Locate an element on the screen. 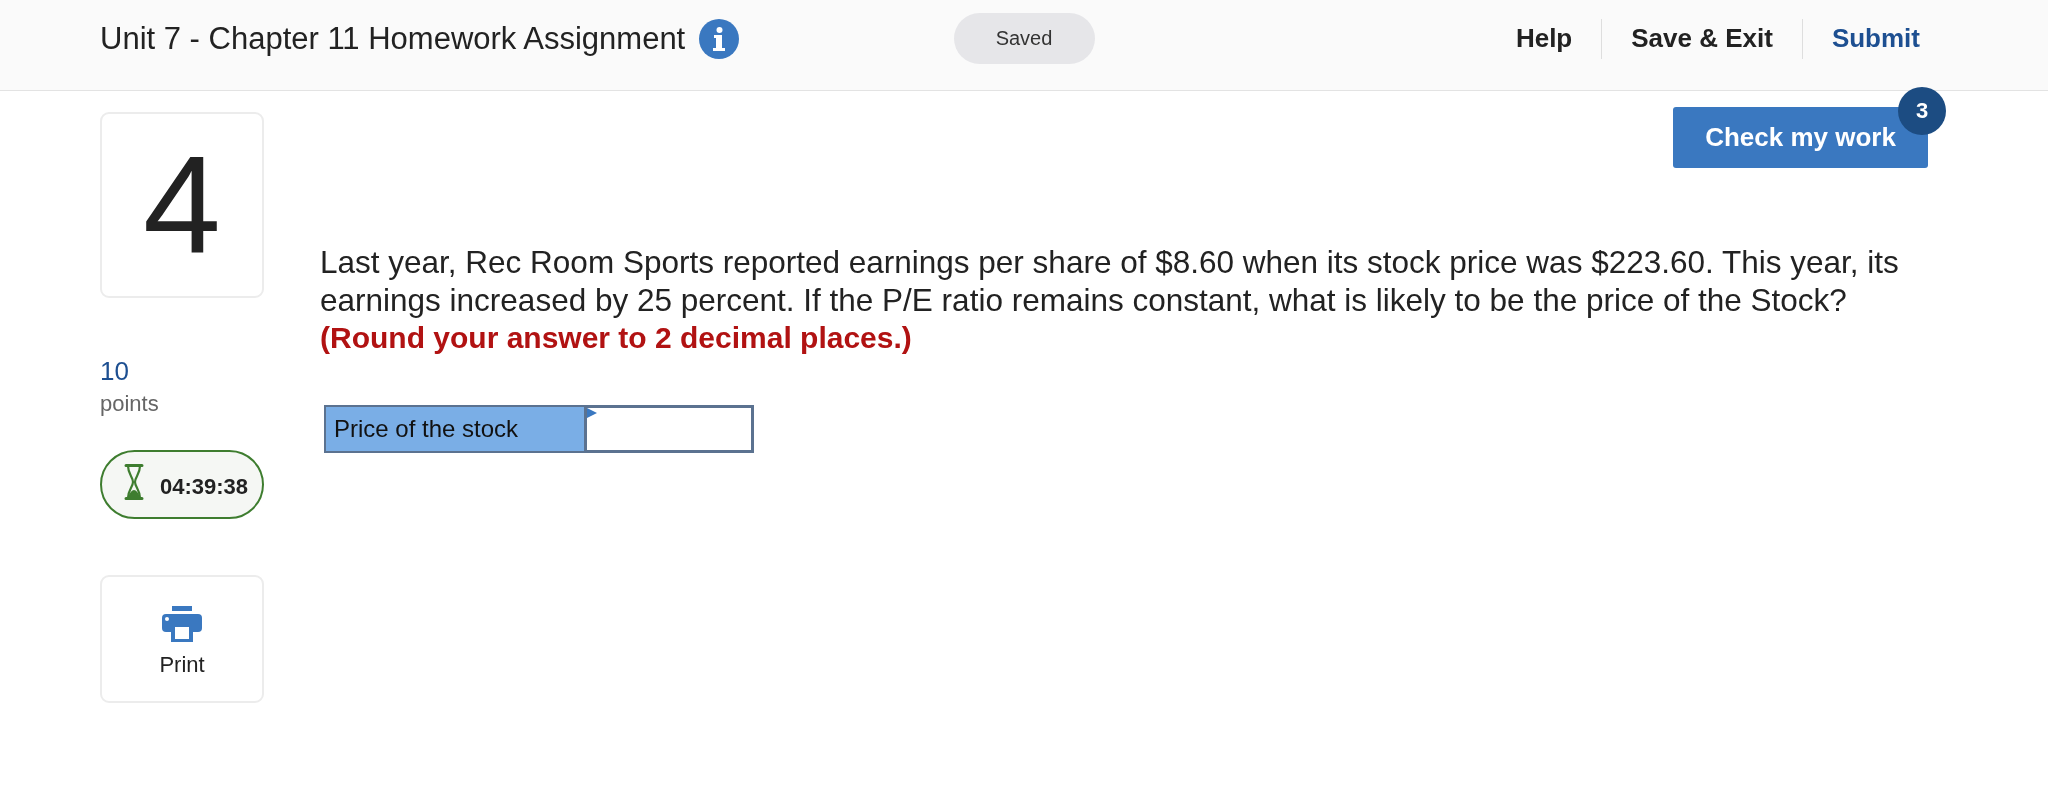 This screenshot has width=2048, height=812. question-number: 4 is located at coordinates (182, 205).